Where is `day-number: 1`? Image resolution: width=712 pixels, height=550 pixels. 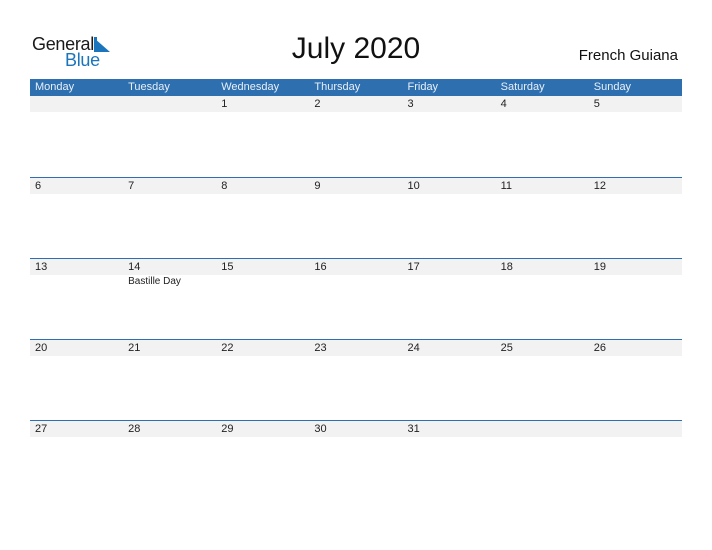
day-number: 1 is located at coordinates (224, 104).